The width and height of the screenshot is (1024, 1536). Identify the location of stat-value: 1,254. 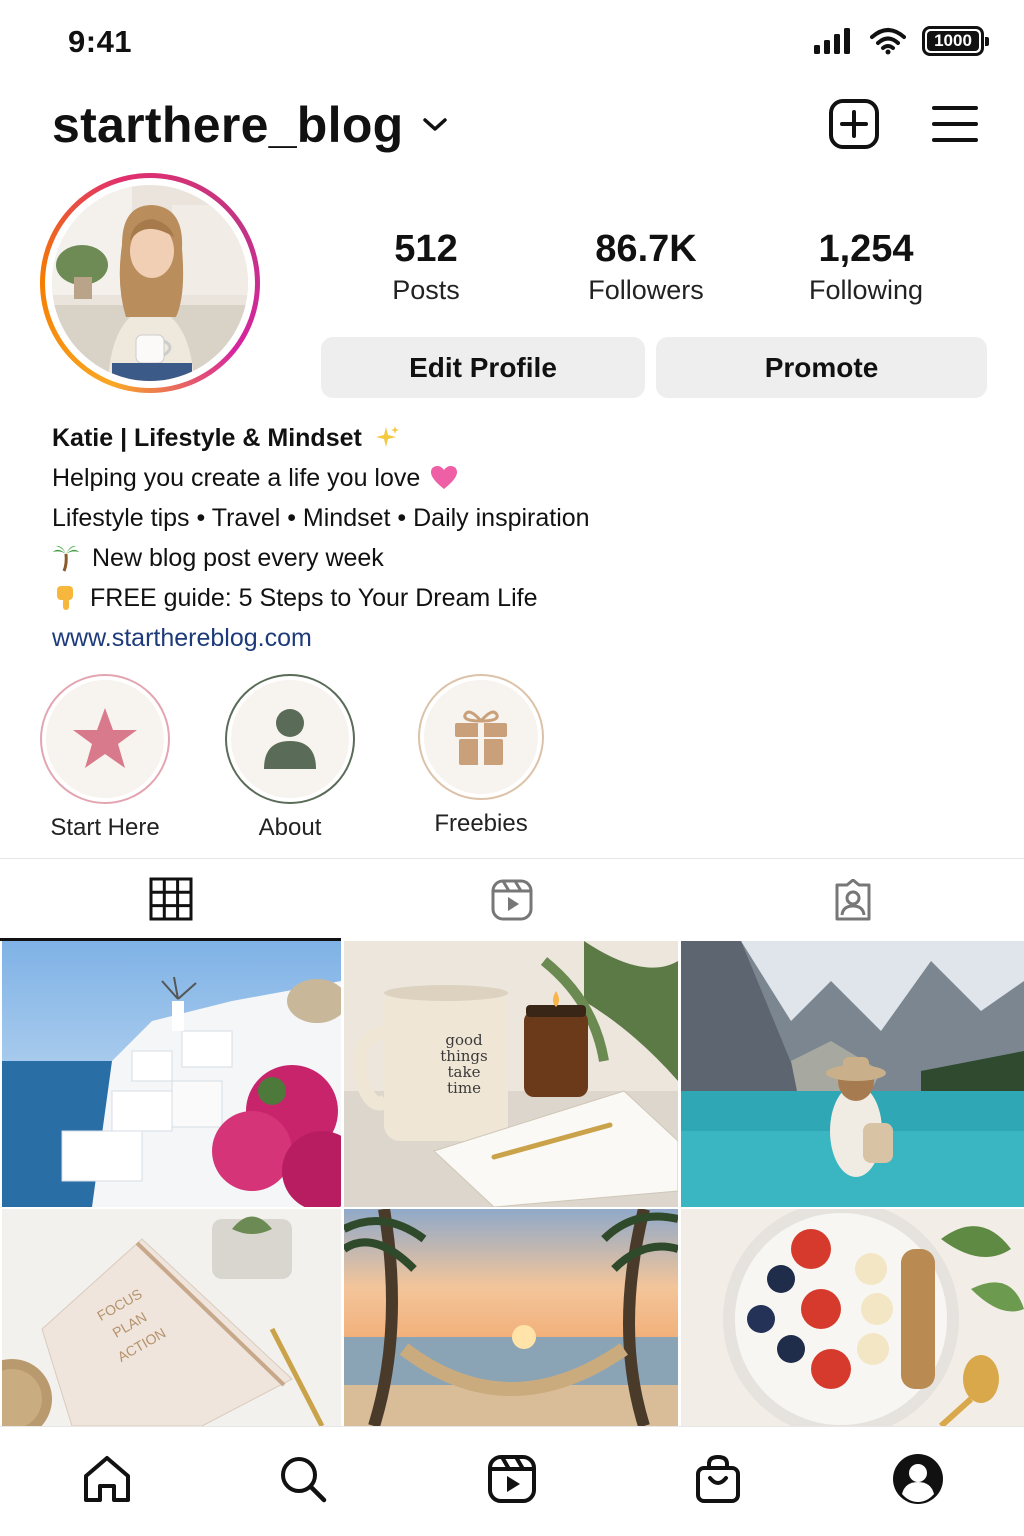
(866, 249).